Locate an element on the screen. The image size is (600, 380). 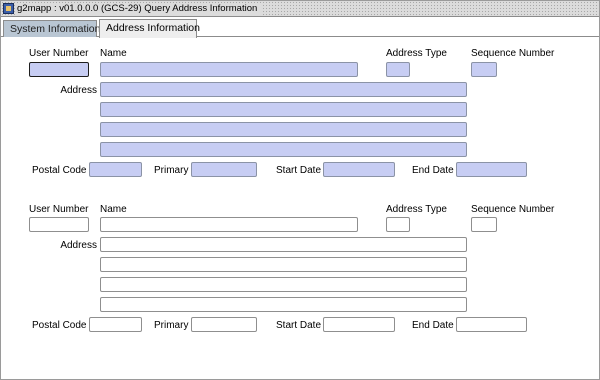
tab-address-information: Address Information is located at coordinates (149, 28).